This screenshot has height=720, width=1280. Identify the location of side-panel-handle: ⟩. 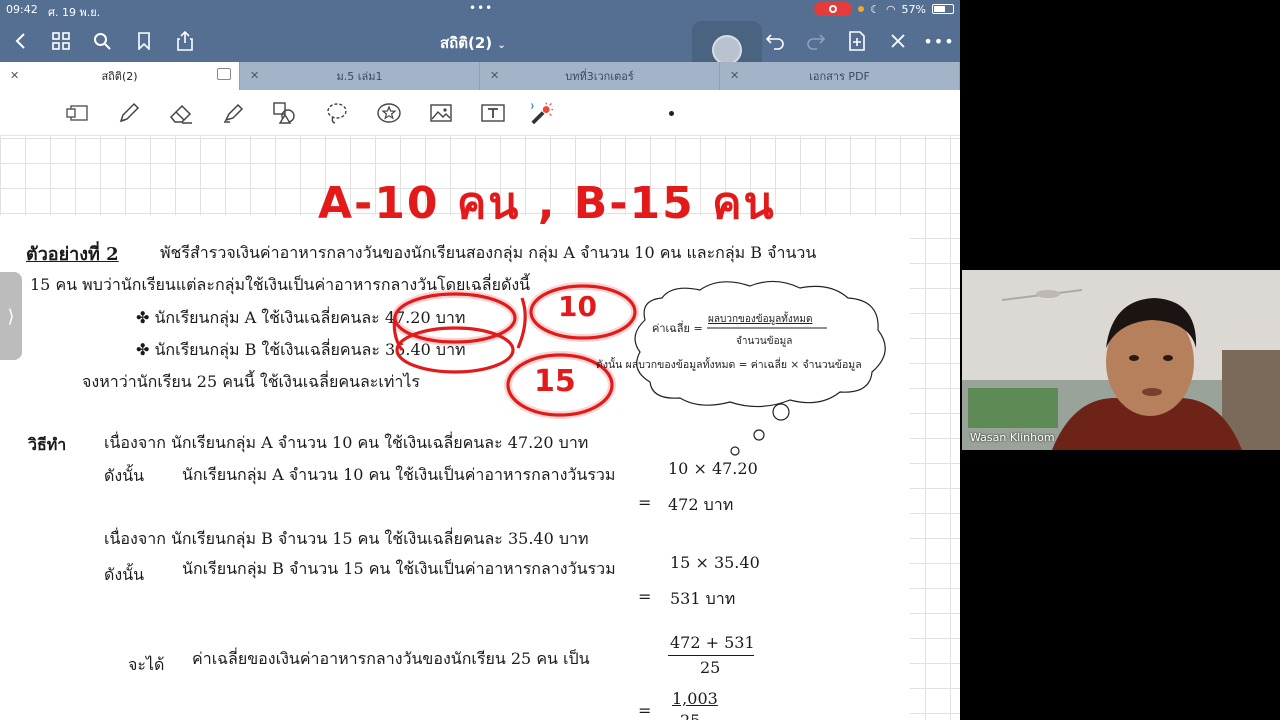
(11, 316).